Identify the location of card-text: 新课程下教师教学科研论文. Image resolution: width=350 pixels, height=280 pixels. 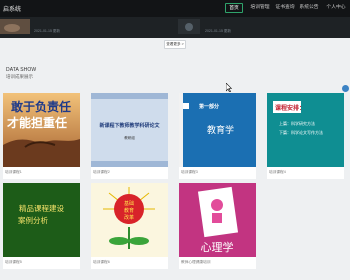
(129, 125).